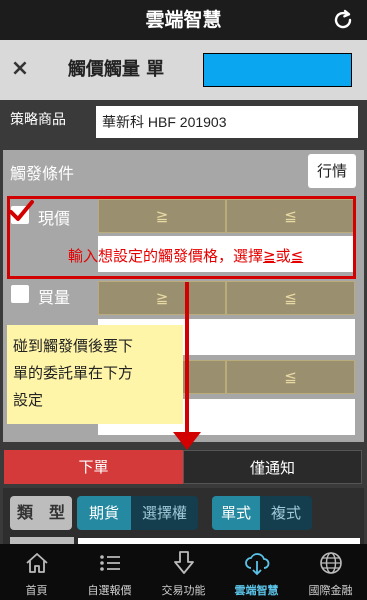 Image resolution: width=367 pixels, height=600 pixels. I want to click on strategy-label: 策略商品, so click(38, 120).